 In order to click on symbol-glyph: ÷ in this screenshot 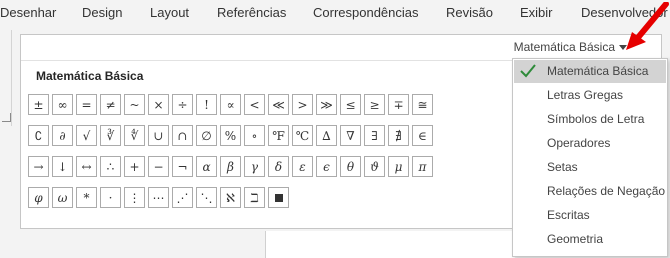, I will do `click(182, 104)`.